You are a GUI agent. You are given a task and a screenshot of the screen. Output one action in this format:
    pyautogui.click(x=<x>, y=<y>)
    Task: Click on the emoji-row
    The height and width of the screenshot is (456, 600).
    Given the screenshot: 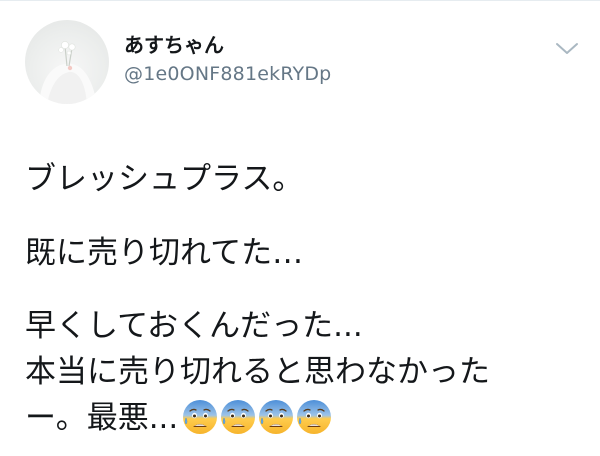 What is the action you would take?
    pyautogui.click(x=258, y=422)
    